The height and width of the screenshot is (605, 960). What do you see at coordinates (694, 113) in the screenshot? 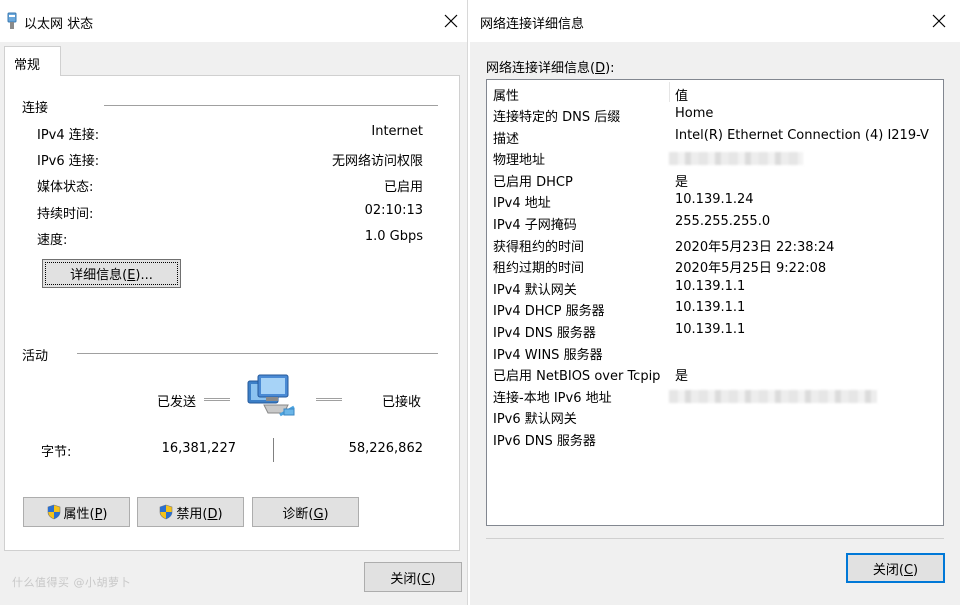
I see `value-cell: Home` at bounding box center [694, 113].